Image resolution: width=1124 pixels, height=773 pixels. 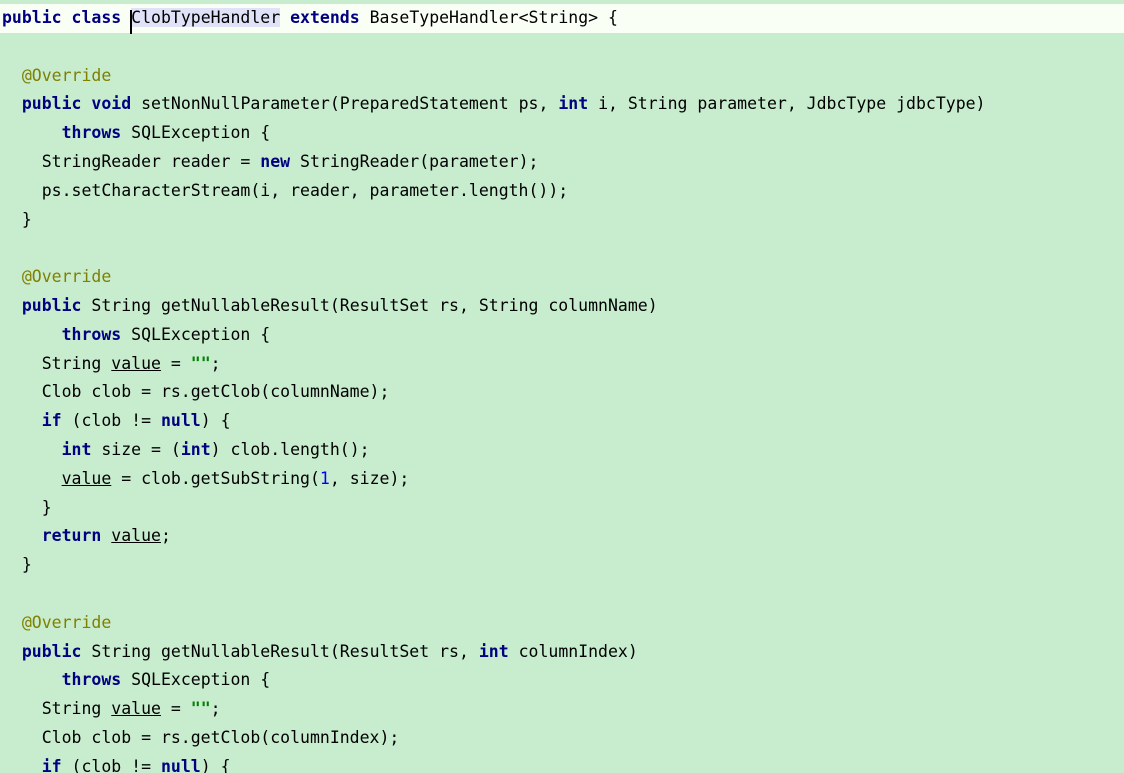 What do you see at coordinates (562, 536) in the screenshot?
I see `code-line: return value;` at bounding box center [562, 536].